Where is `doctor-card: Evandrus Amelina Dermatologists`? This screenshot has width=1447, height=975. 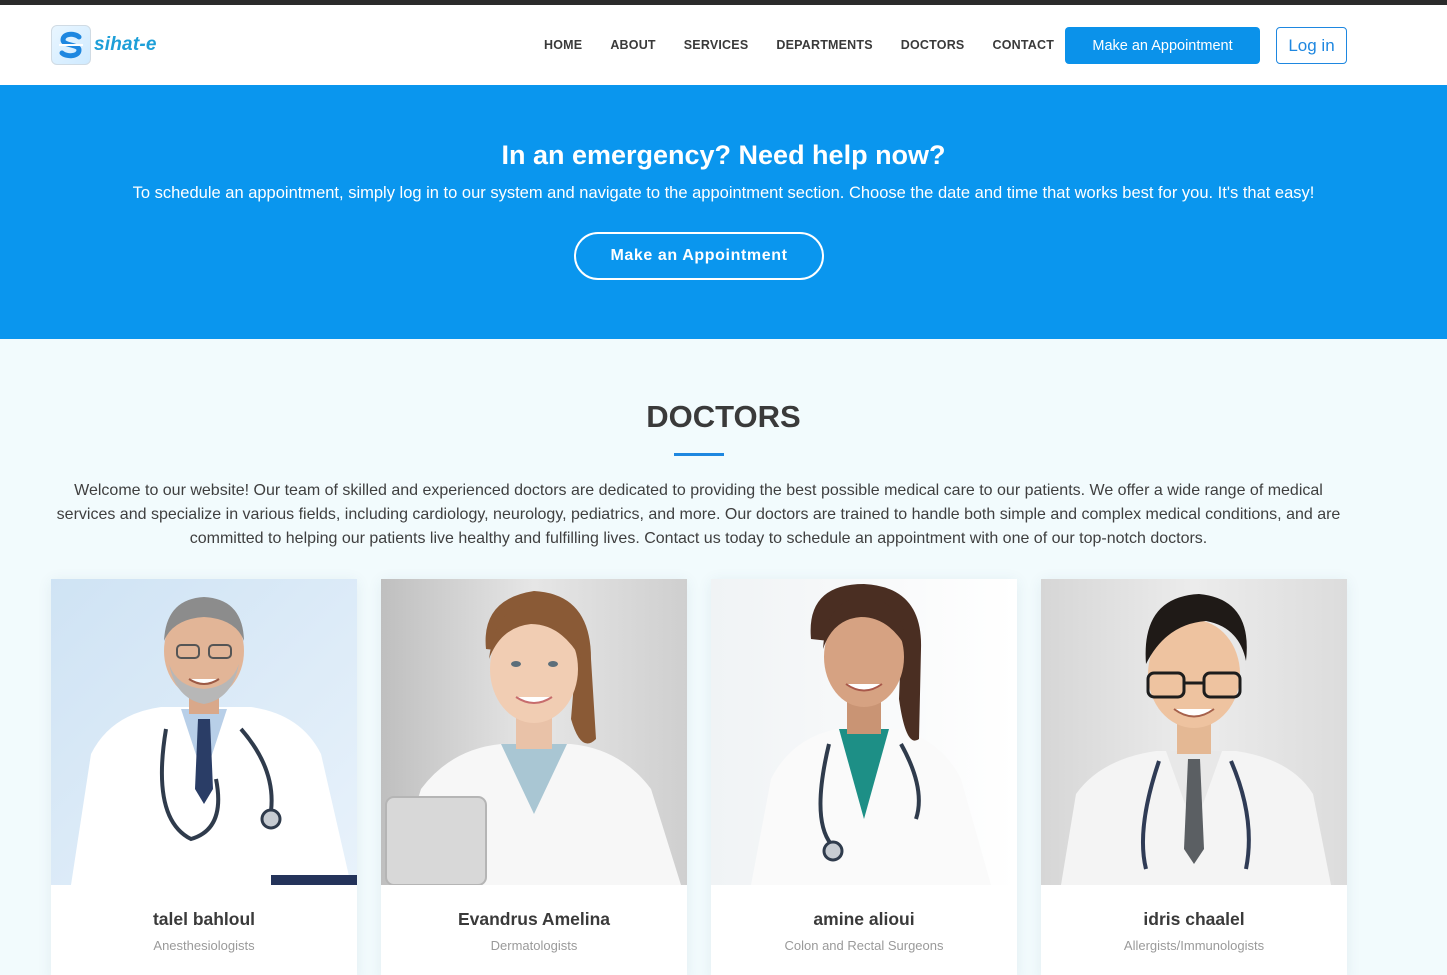 doctor-card: Evandrus Amelina Dermatologists is located at coordinates (534, 777).